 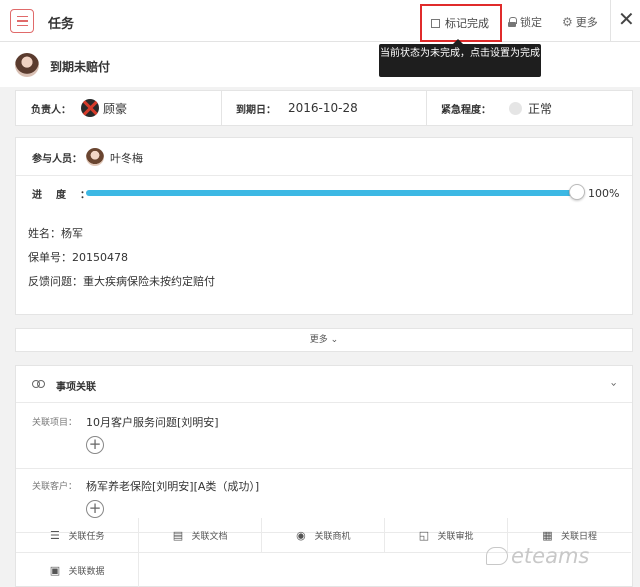 What do you see at coordinates (320, 21) in the screenshot?
I see `top-bar: 任务 标记完成 锁定 ⚙ 更多 ✕` at bounding box center [320, 21].